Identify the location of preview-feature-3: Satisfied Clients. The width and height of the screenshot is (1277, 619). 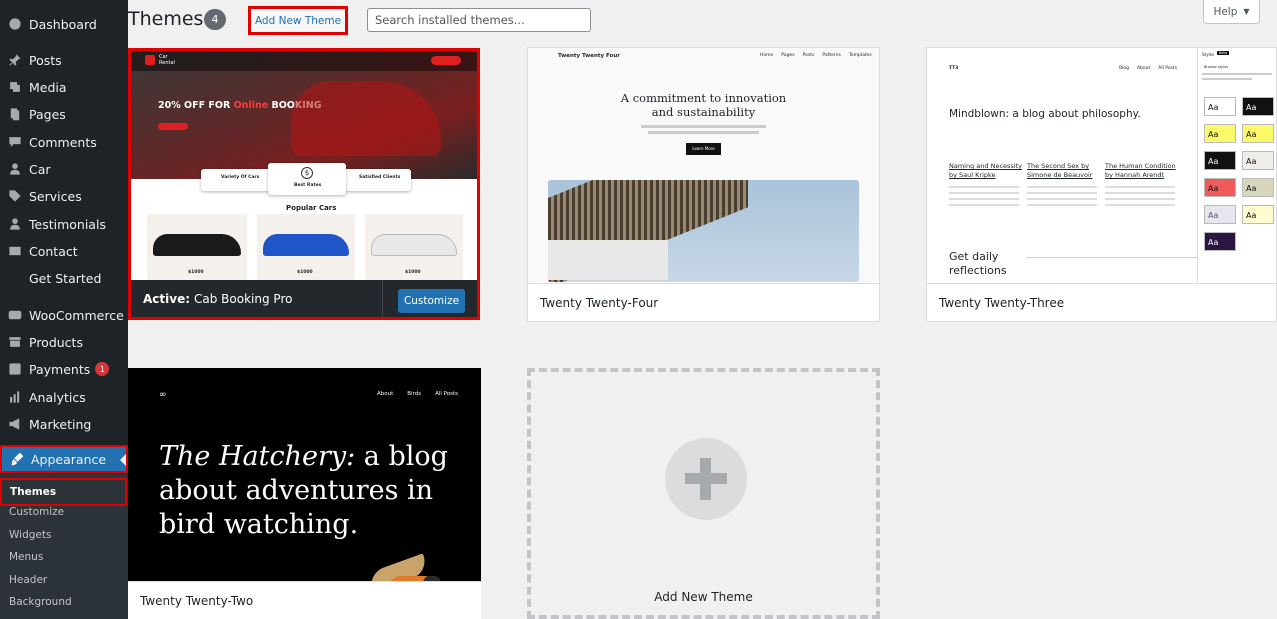
(380, 177).